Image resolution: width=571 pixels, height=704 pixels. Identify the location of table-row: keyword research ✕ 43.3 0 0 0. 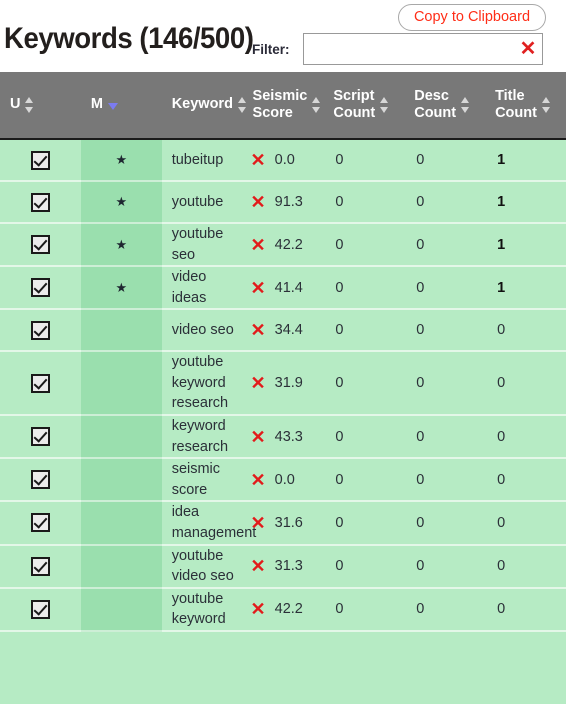
(283, 437).